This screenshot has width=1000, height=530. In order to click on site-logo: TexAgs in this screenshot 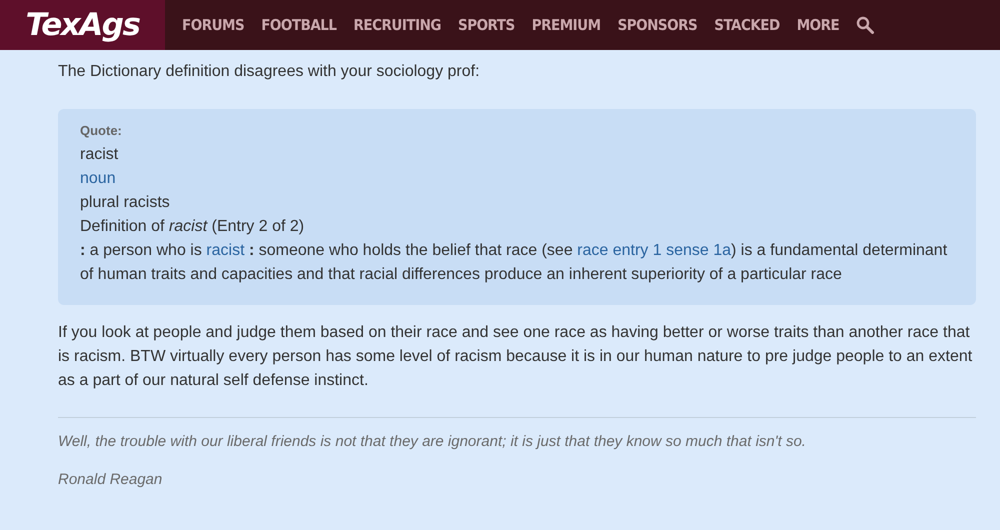, I will do `click(83, 25)`.